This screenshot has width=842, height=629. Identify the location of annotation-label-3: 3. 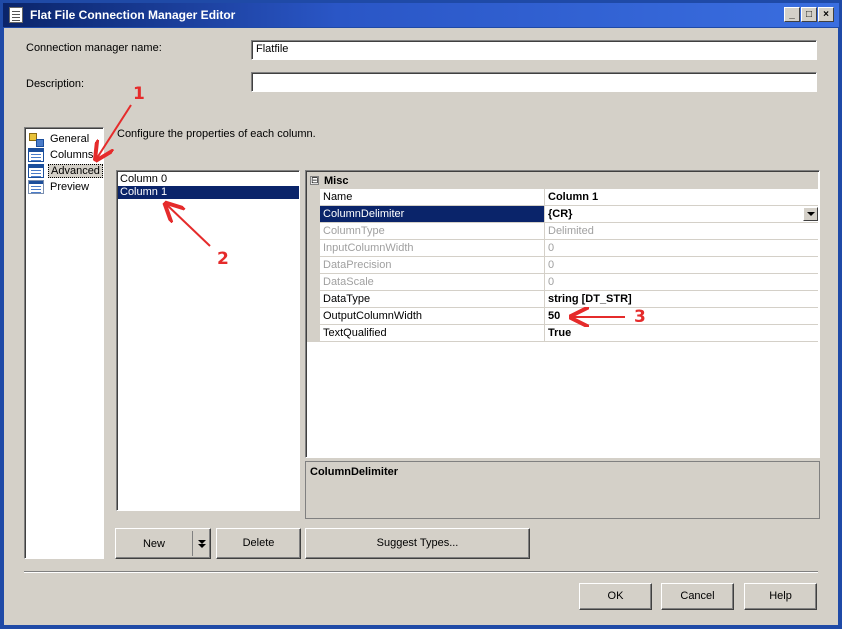
(640, 317).